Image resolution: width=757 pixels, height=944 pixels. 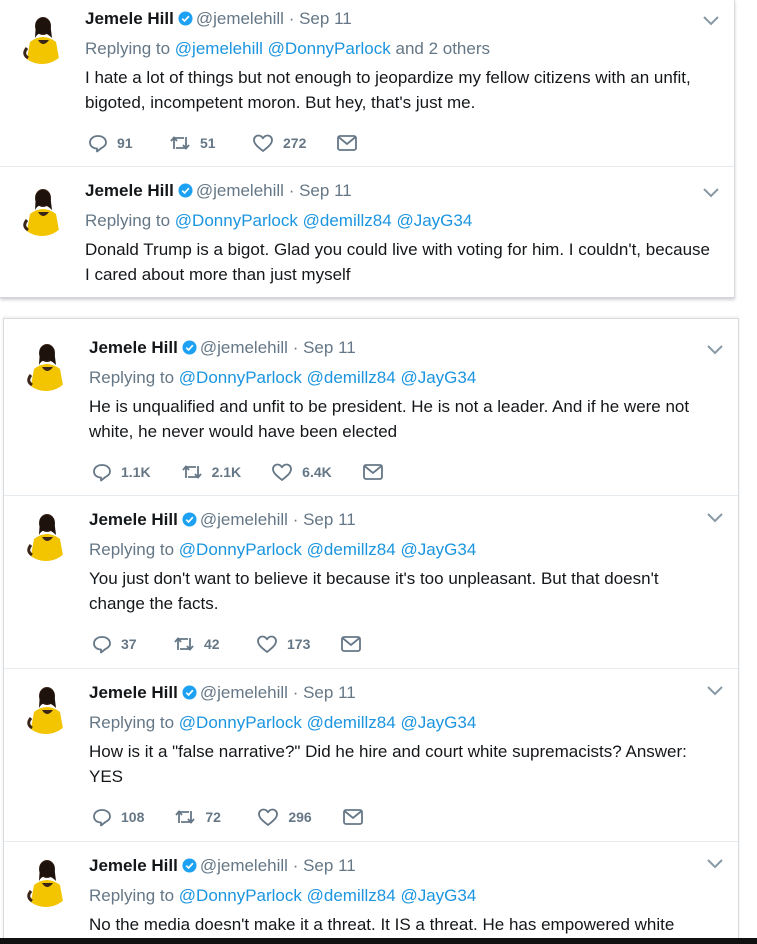 What do you see at coordinates (195, 143) in the screenshot?
I see `retweet-button: 51` at bounding box center [195, 143].